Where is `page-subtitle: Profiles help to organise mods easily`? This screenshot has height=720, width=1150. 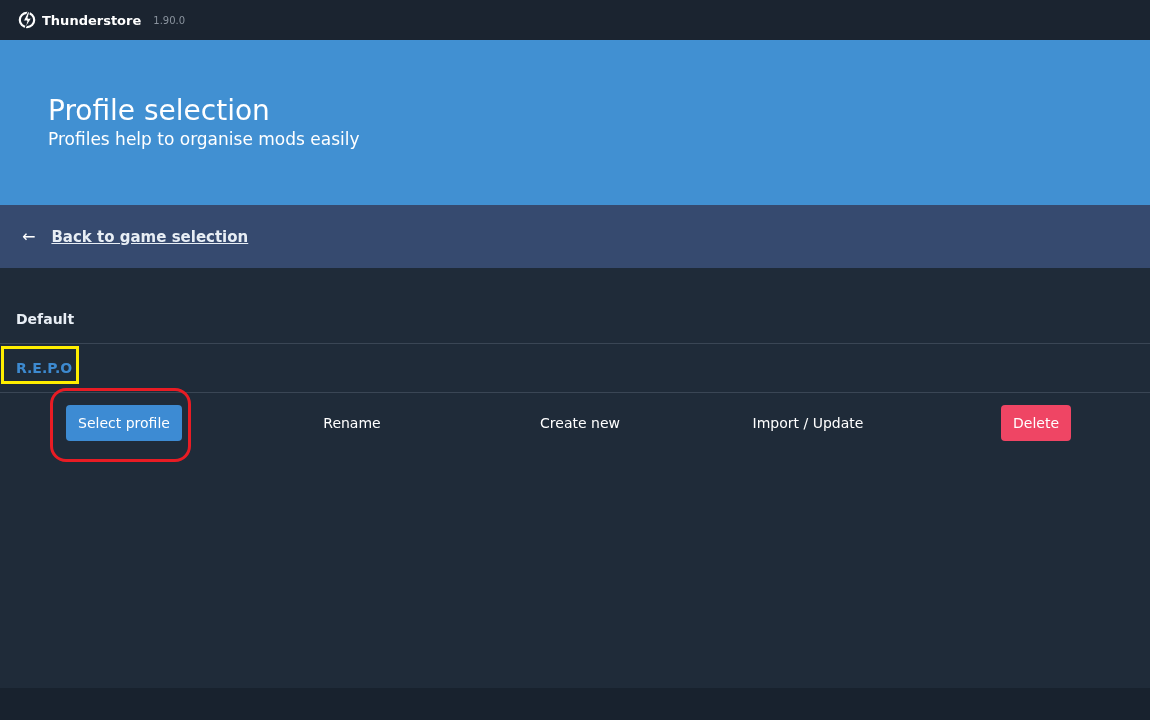
page-subtitle: Profiles help to organise mods easily is located at coordinates (204, 139).